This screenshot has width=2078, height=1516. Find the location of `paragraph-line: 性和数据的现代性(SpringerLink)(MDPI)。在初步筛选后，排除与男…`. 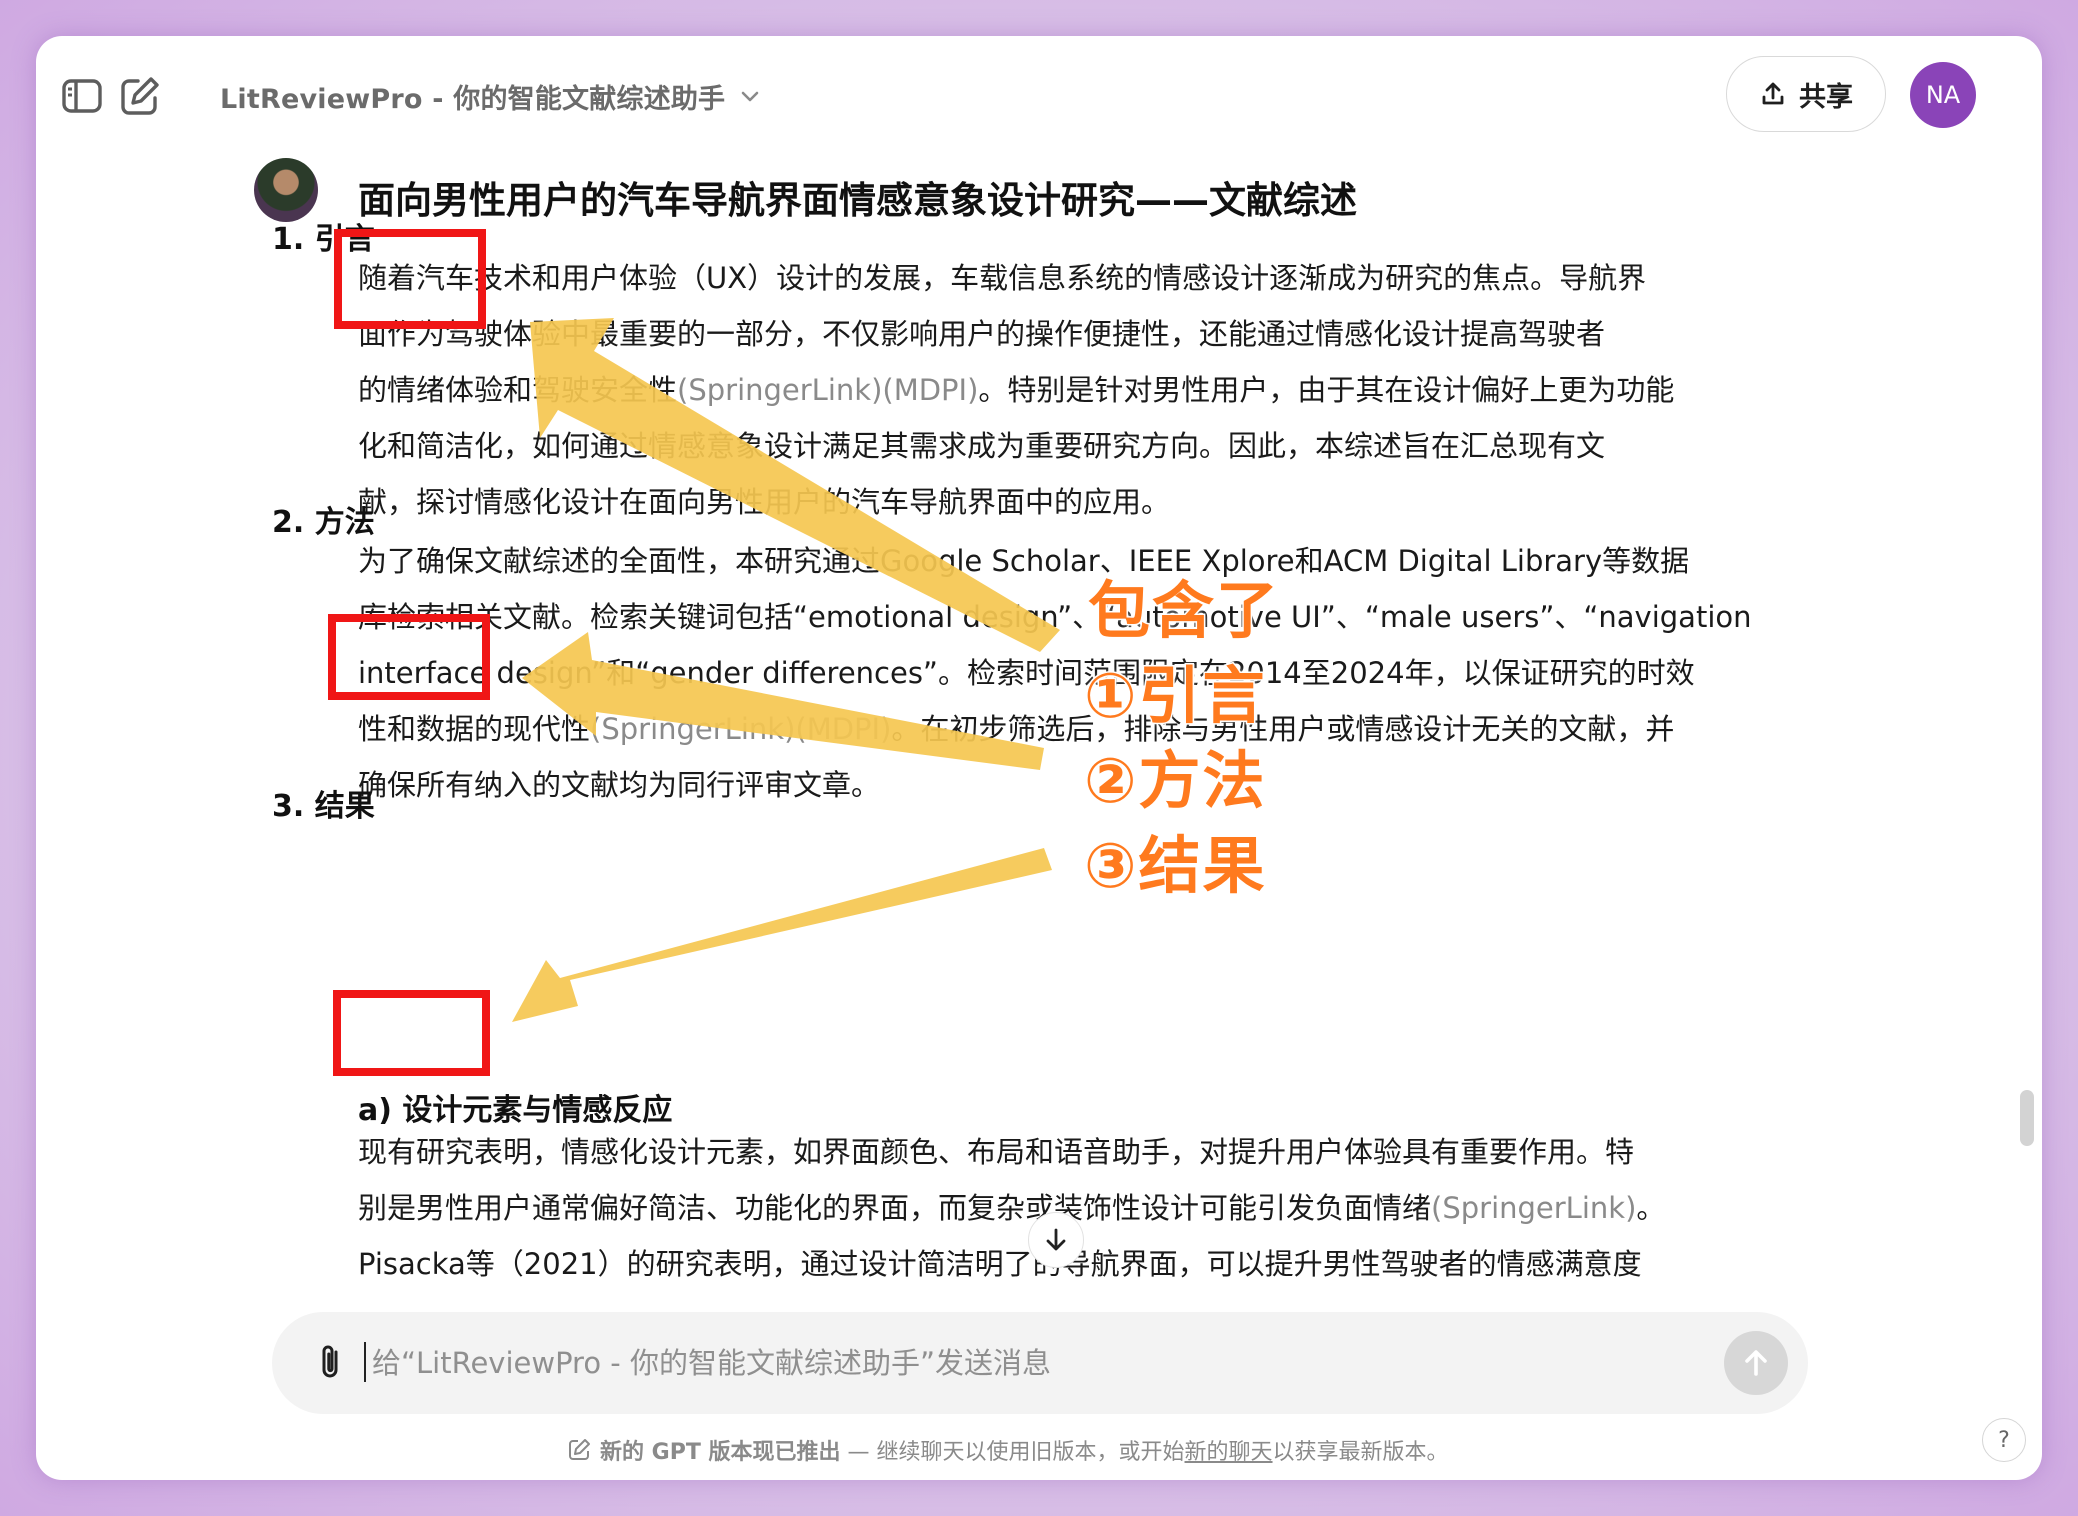

paragraph-line: 性和数据的现代性(SpringerLink)(MDPI)。在初步筛选后，排除与男… is located at coordinates (1103, 729).